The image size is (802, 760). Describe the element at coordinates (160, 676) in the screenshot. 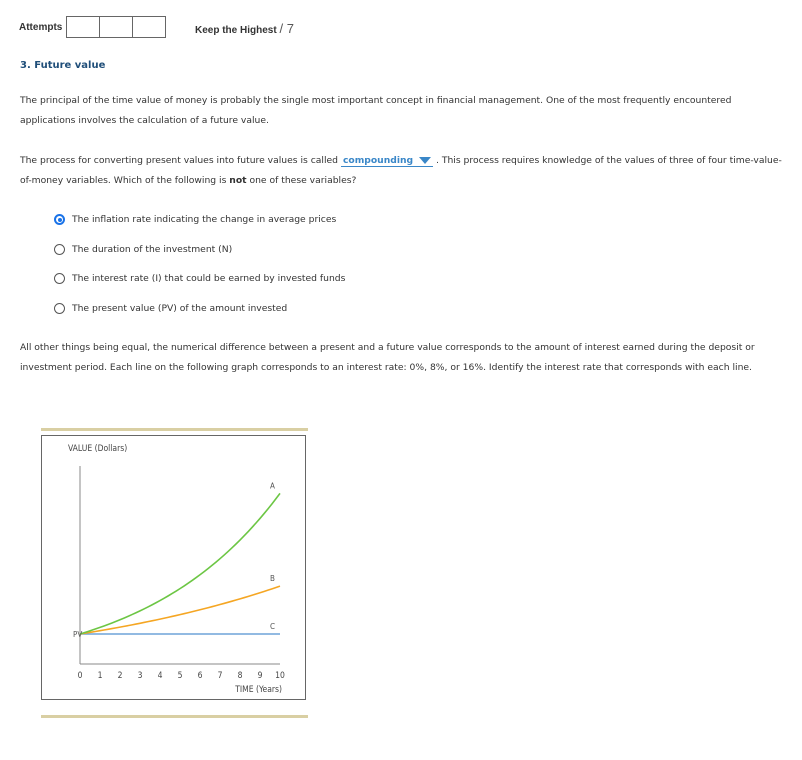

I see `x-tick-label: 4` at that location.